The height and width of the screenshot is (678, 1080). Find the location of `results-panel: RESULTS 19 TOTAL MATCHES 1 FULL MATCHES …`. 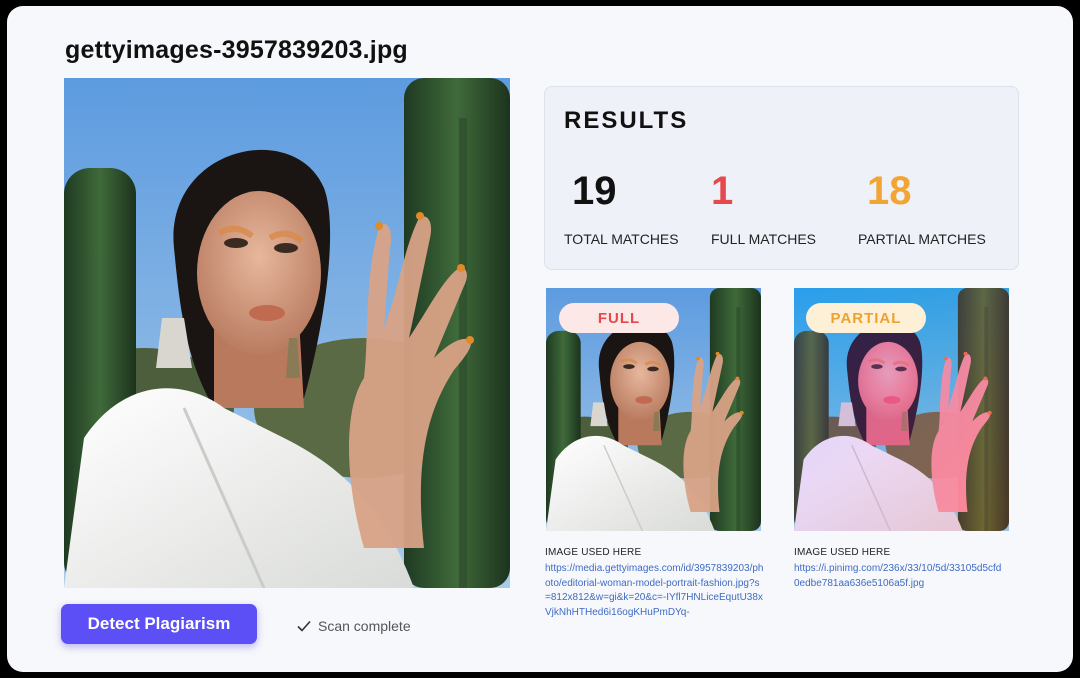

results-panel: RESULTS 19 TOTAL MATCHES 1 FULL MATCHES … is located at coordinates (781, 178).